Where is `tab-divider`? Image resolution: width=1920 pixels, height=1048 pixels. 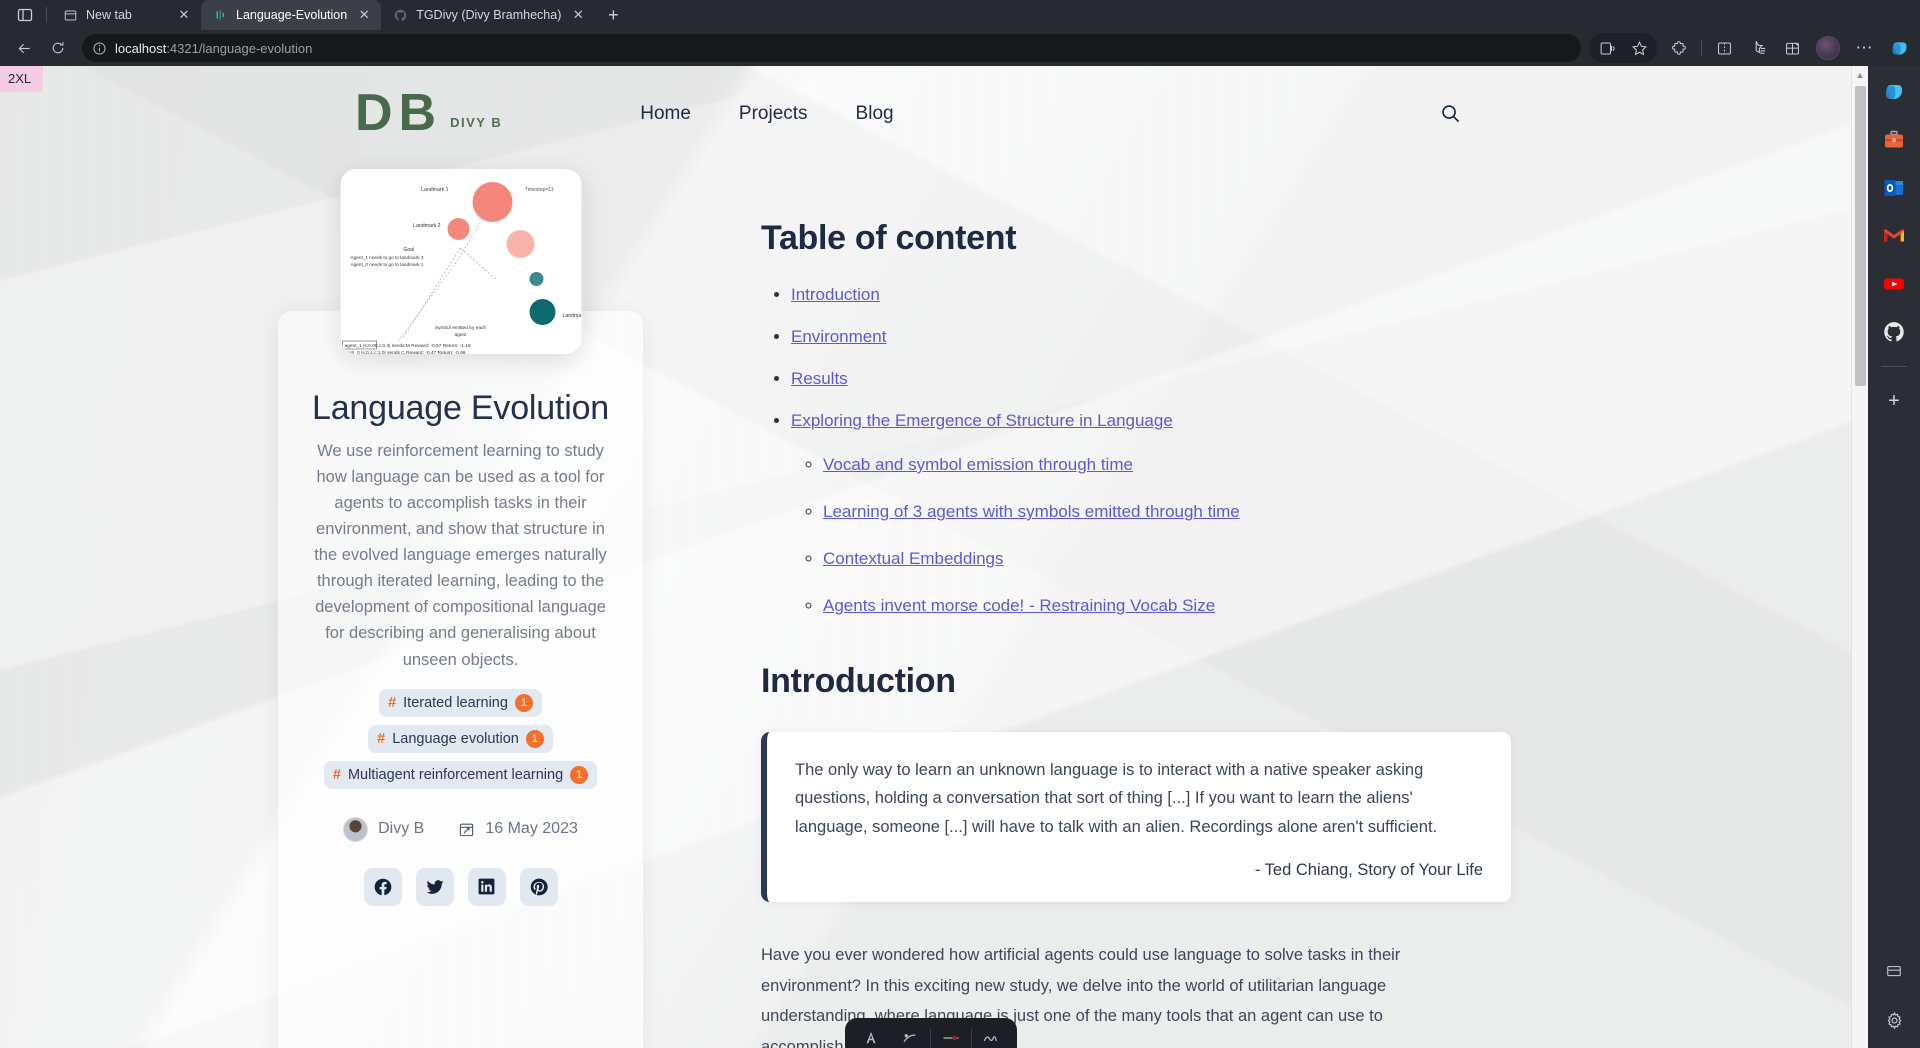
tab-divider is located at coordinates (46, 15).